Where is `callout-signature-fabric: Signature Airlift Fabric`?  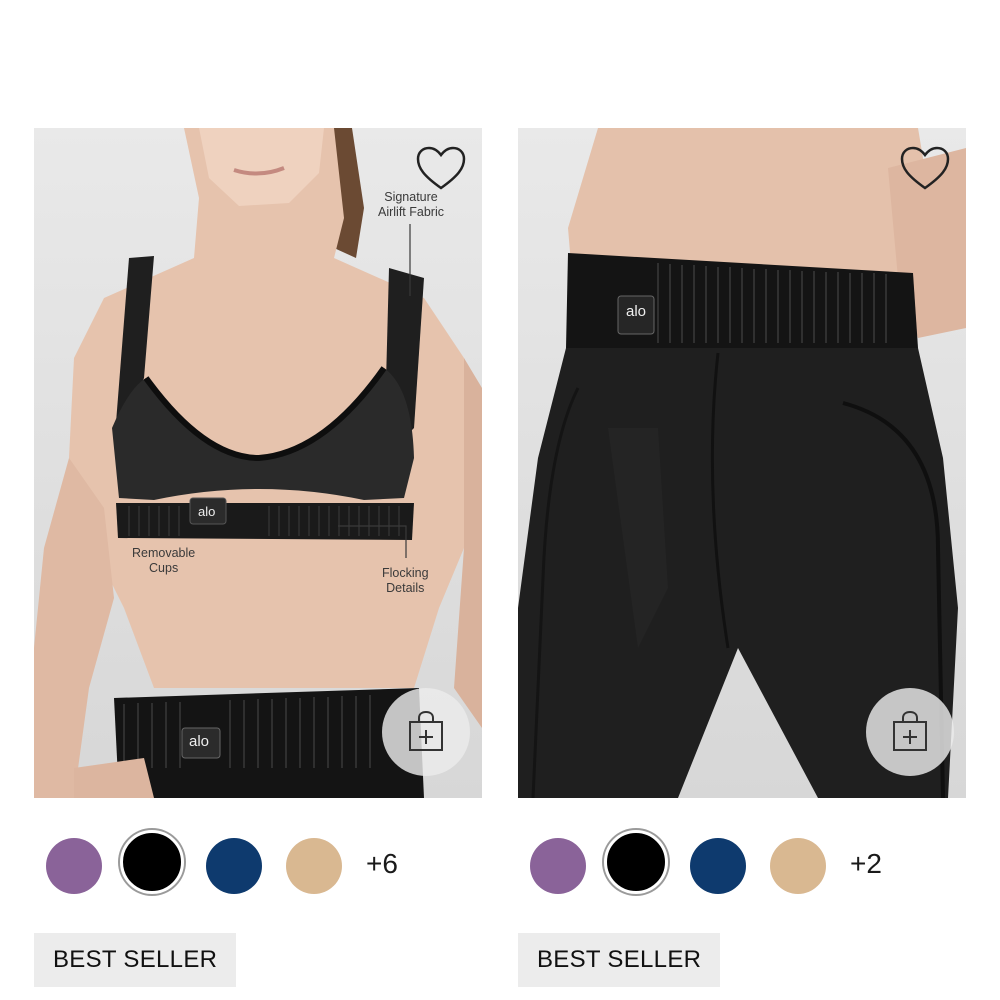 callout-signature-fabric: Signature Airlift Fabric is located at coordinates (411, 204).